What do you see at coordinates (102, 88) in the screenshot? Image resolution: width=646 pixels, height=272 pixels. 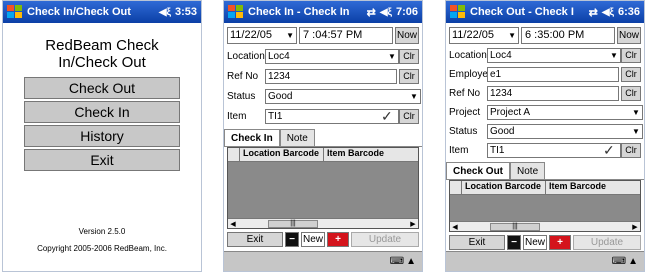 I see `check-out-button: Check Out` at bounding box center [102, 88].